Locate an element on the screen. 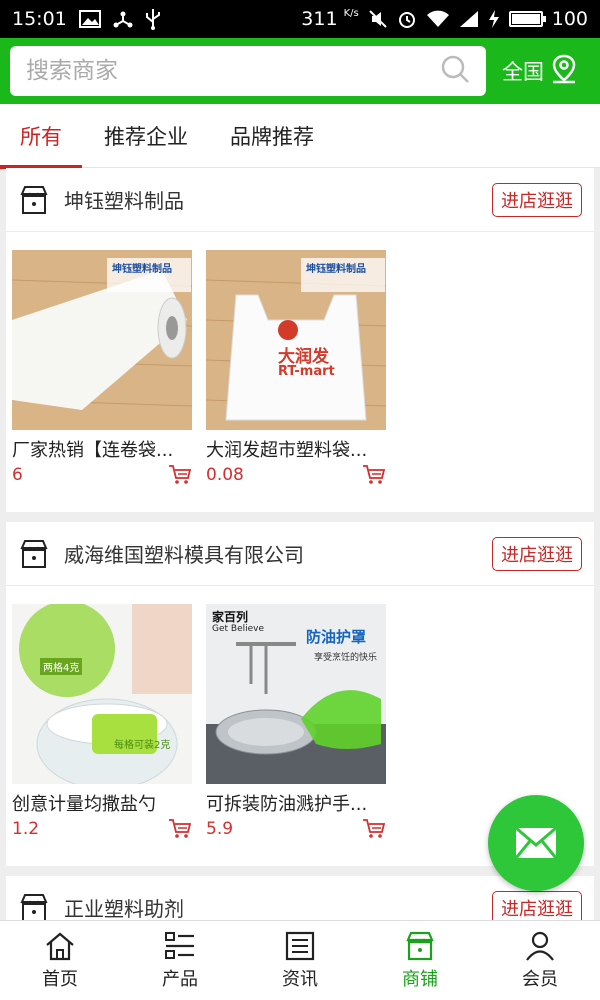 The width and height of the screenshot is (600, 1000). nav-shops: 商铺 is located at coordinates (420, 960).